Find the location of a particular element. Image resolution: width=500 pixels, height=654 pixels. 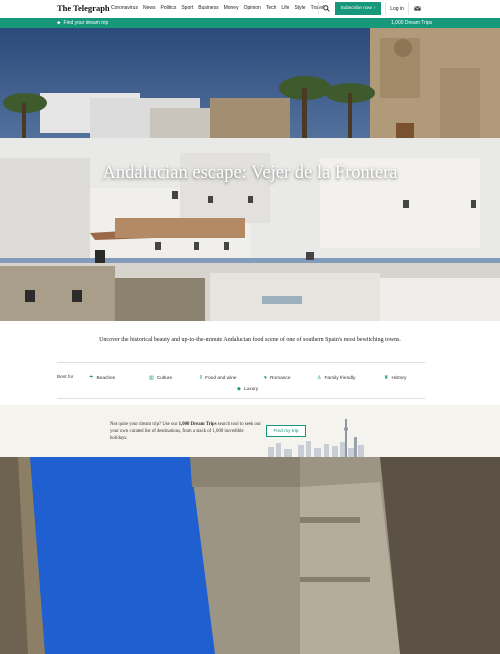

chip-label: History is located at coordinates (399, 378).